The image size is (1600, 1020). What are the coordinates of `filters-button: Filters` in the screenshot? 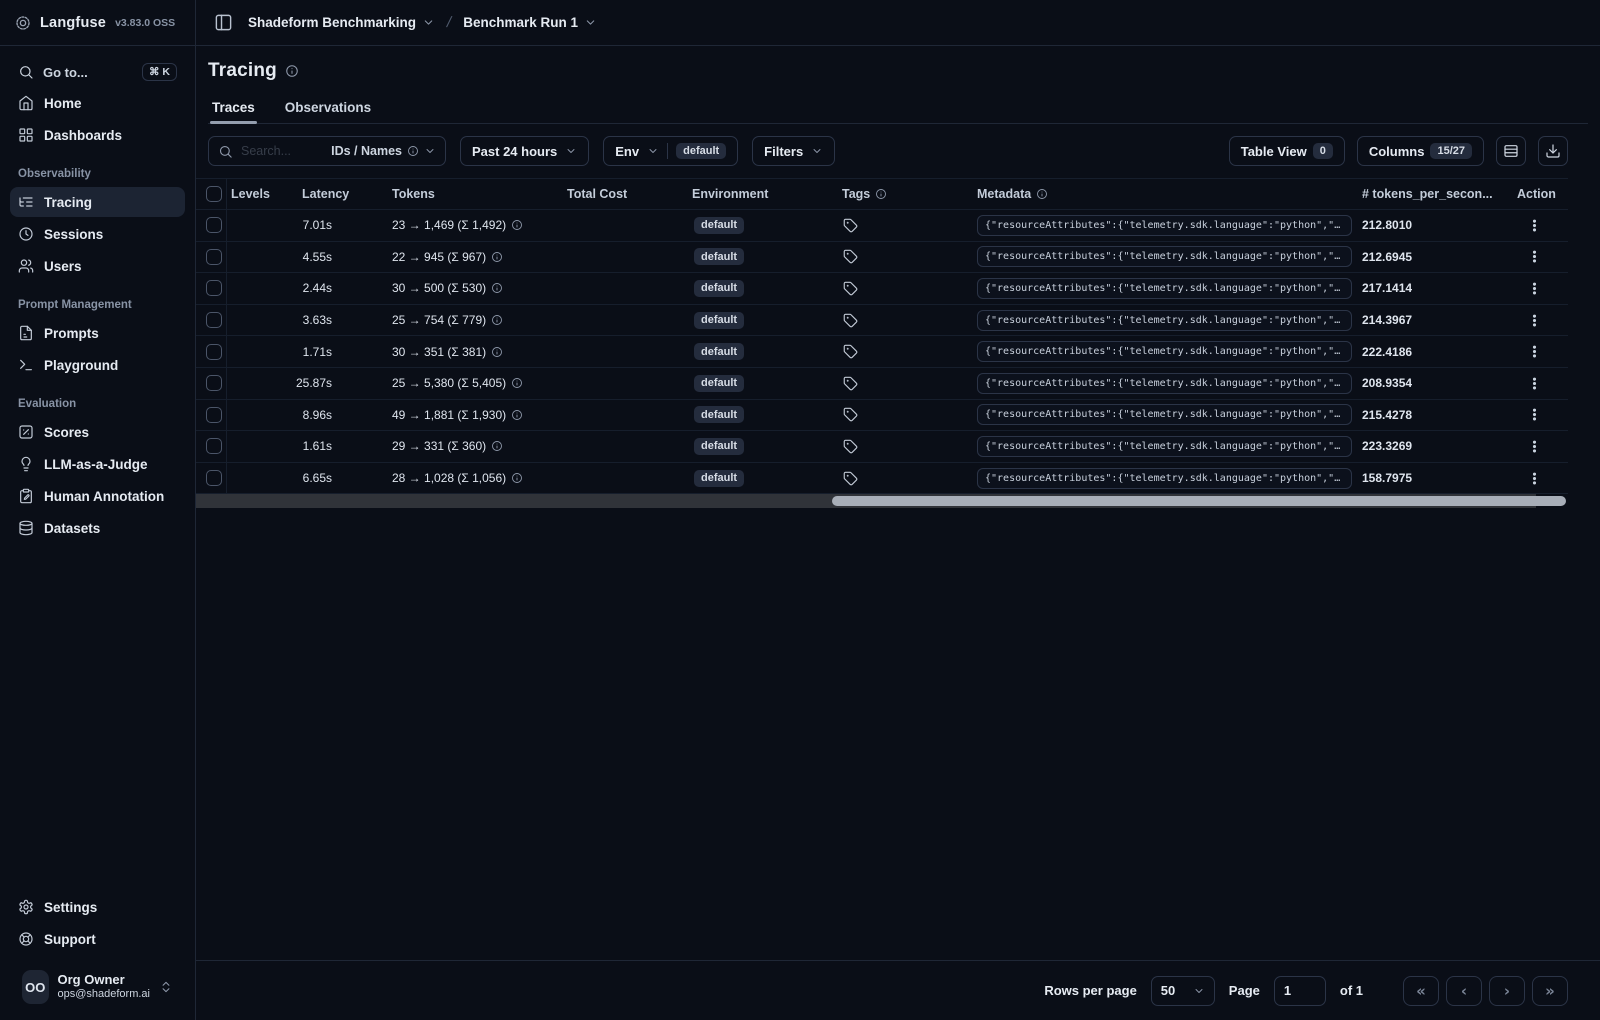 It's located at (794, 151).